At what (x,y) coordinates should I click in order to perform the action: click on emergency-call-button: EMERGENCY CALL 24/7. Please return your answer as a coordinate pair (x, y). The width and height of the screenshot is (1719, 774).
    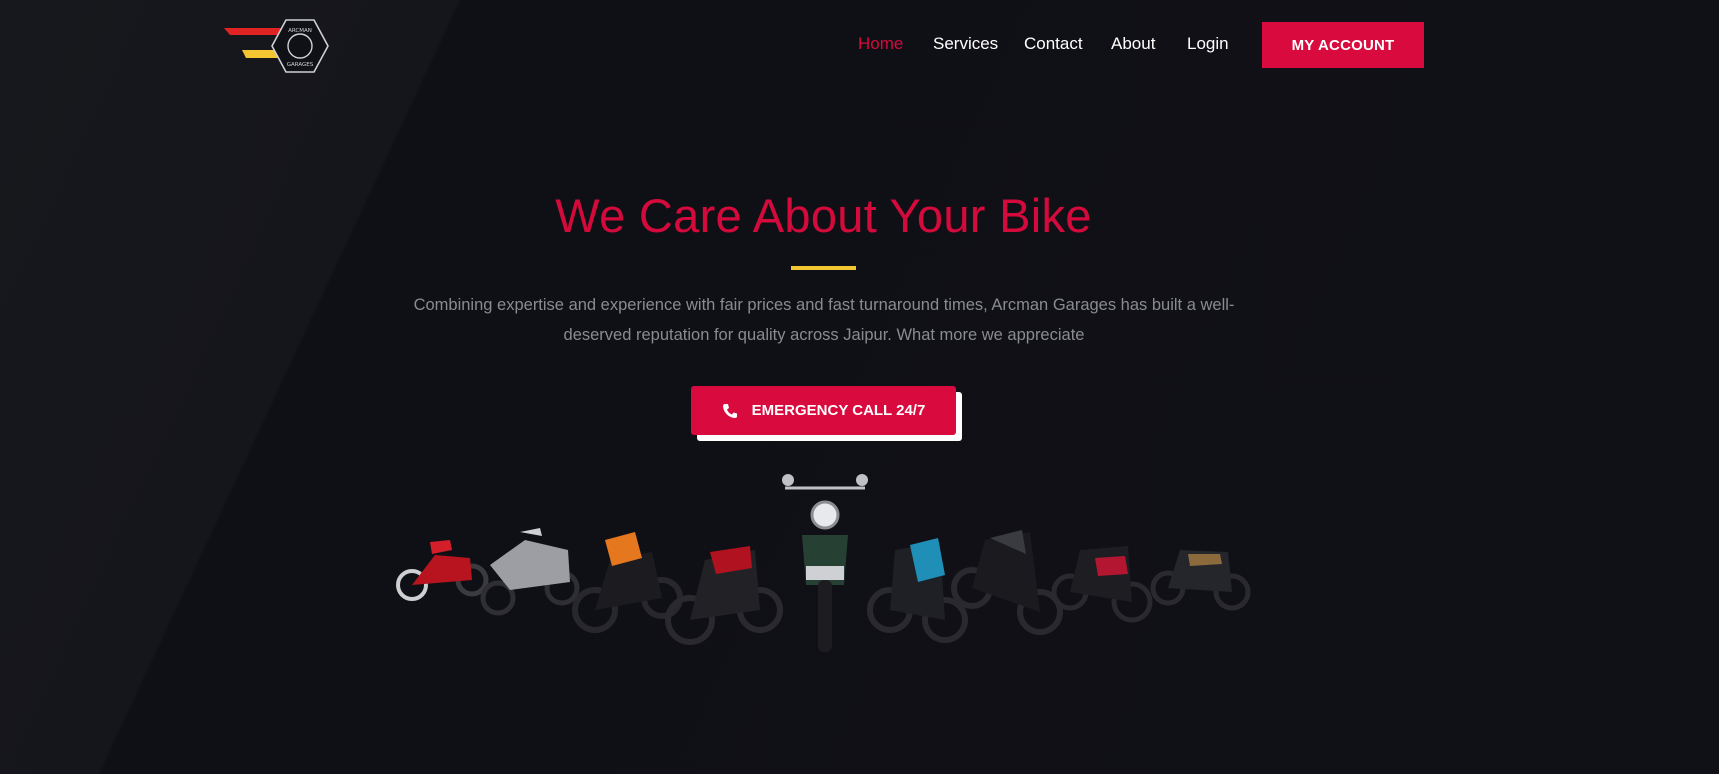
    Looking at the image, I should click on (823, 410).